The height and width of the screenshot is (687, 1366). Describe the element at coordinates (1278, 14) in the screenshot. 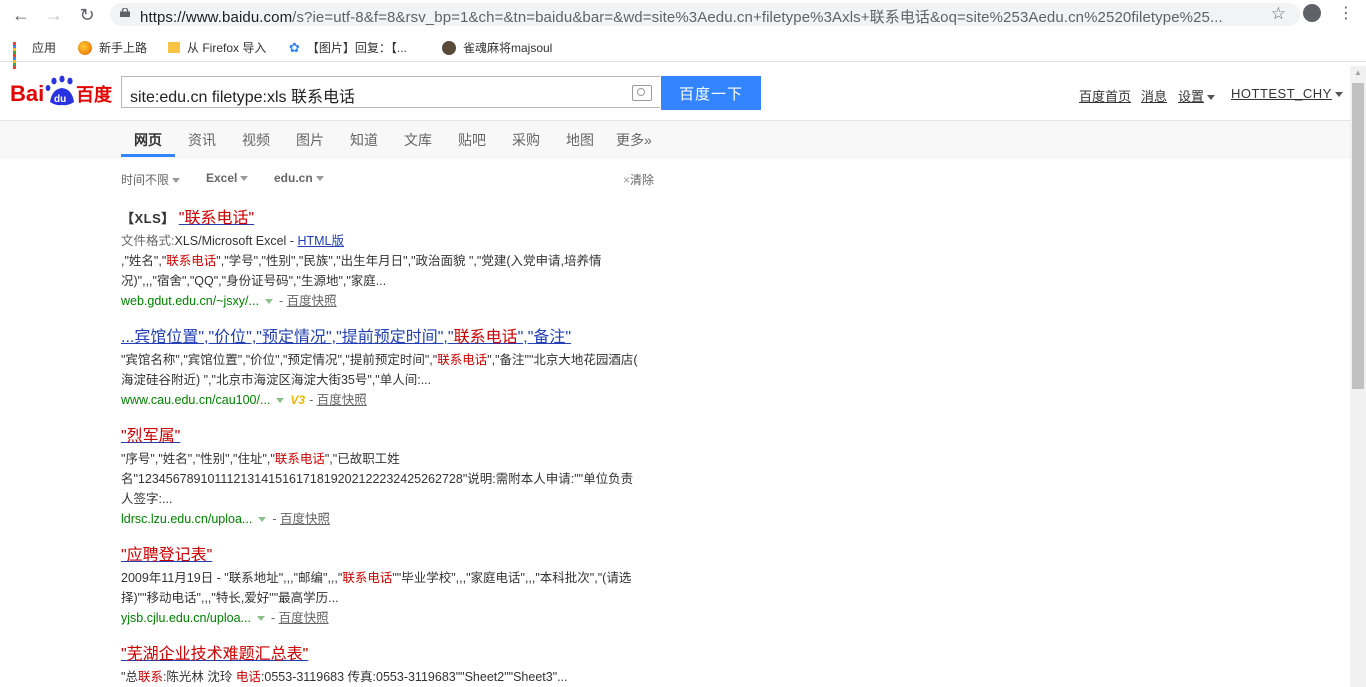

I see `bookmark-star-icon: ☆` at that location.